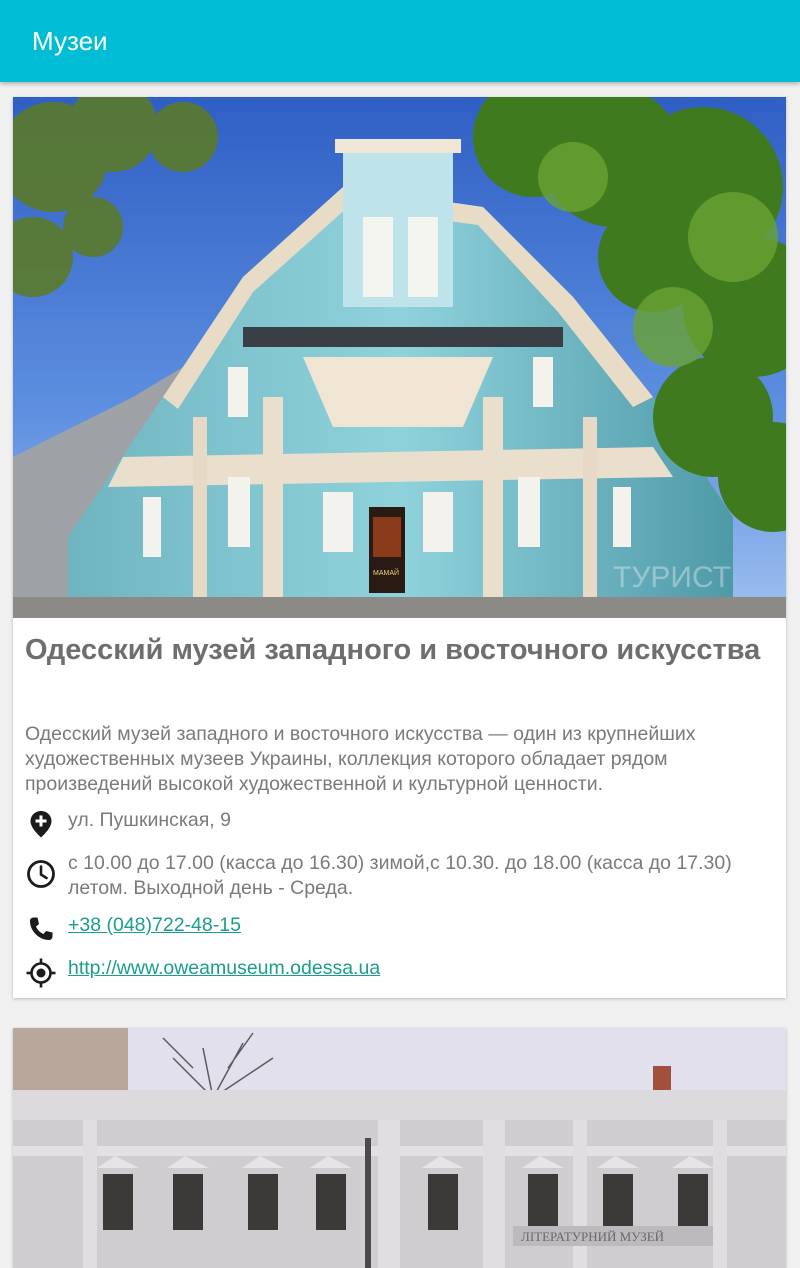 This screenshot has width=800, height=1268. I want to click on poster-text: МАМАЙ, so click(386, 572).